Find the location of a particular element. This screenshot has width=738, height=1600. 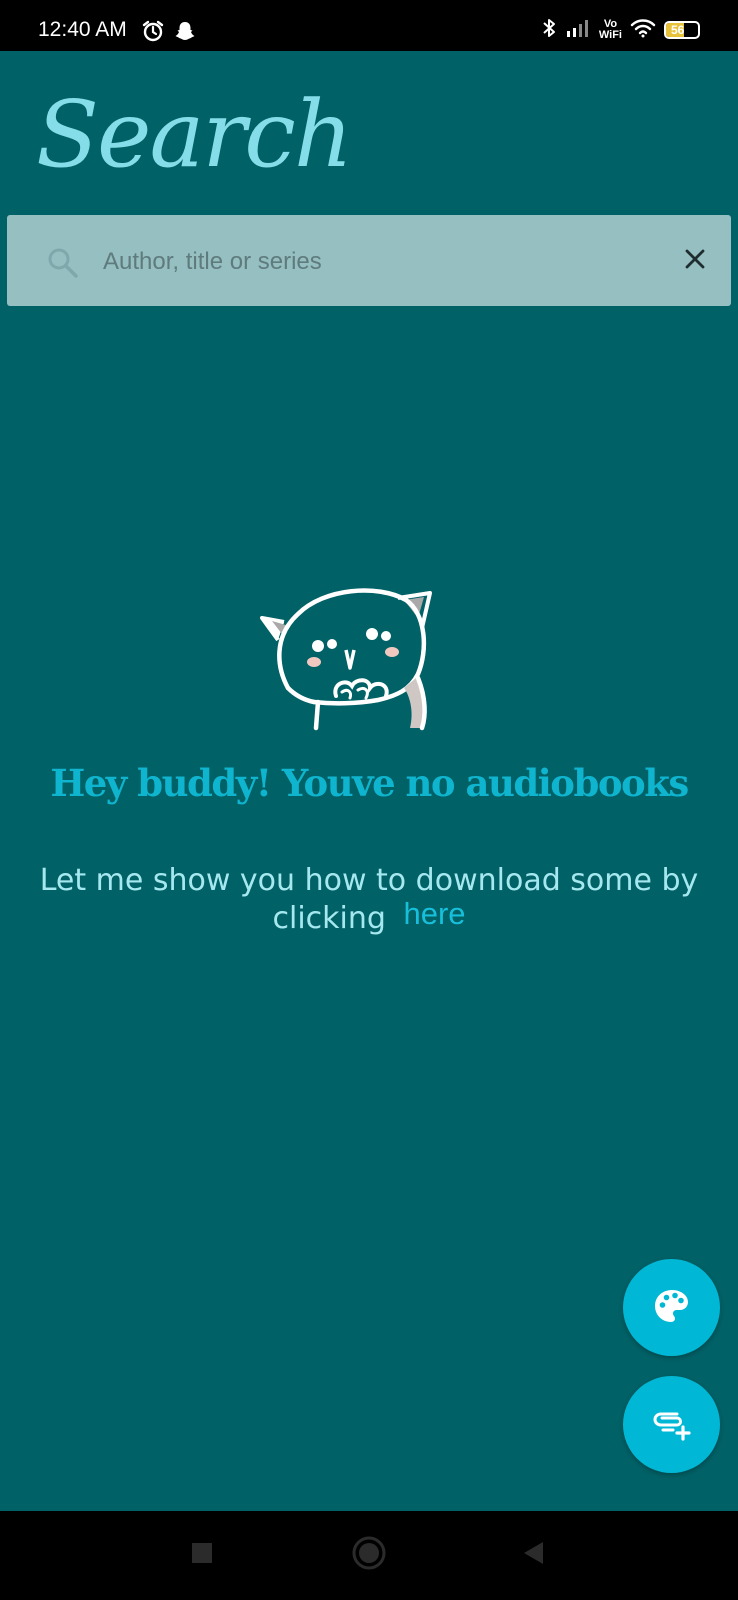

wifi-icon is located at coordinates (643, 30).